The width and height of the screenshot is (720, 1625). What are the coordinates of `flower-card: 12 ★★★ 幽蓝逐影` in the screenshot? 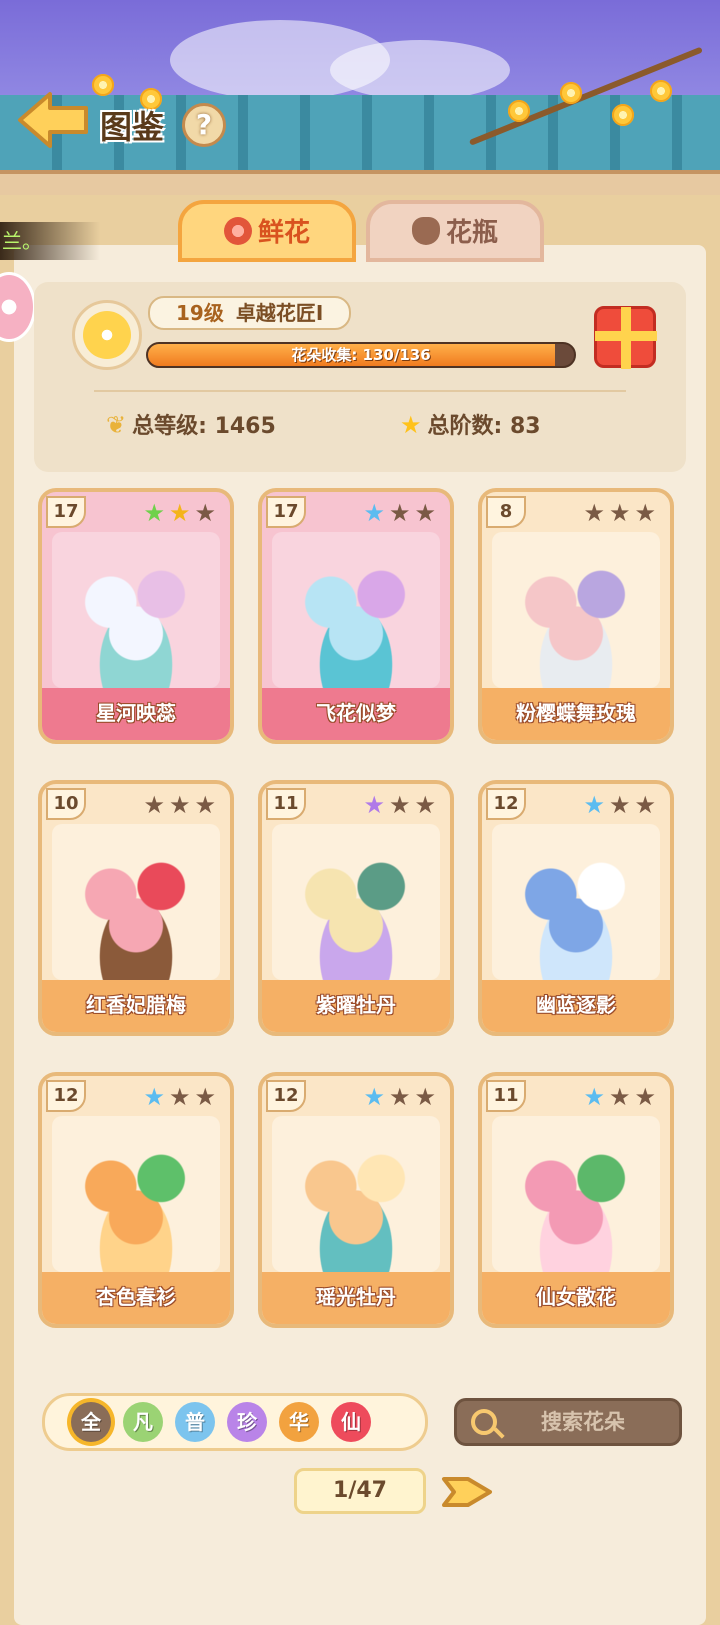 It's located at (576, 908).